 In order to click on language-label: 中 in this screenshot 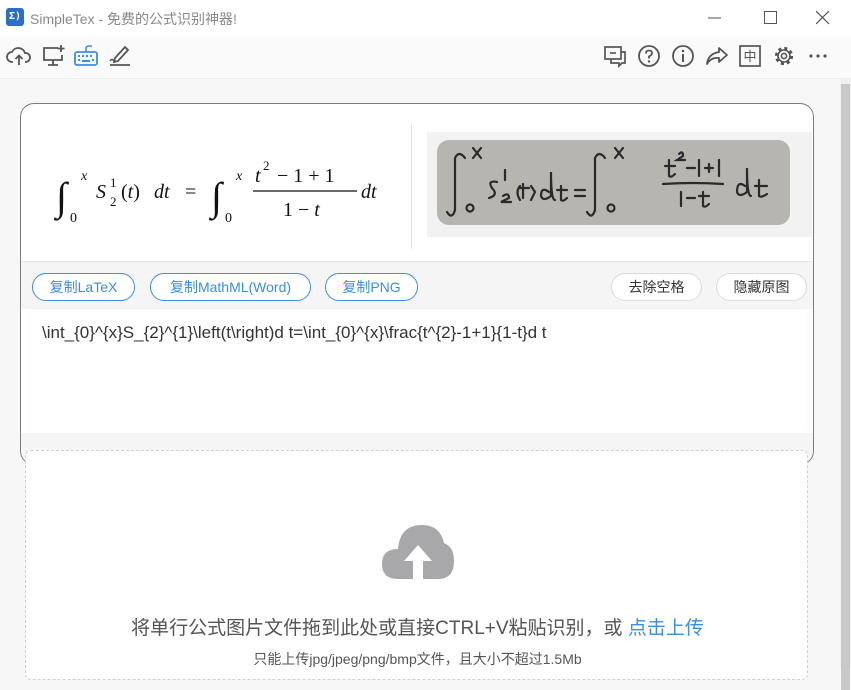, I will do `click(749, 57)`.